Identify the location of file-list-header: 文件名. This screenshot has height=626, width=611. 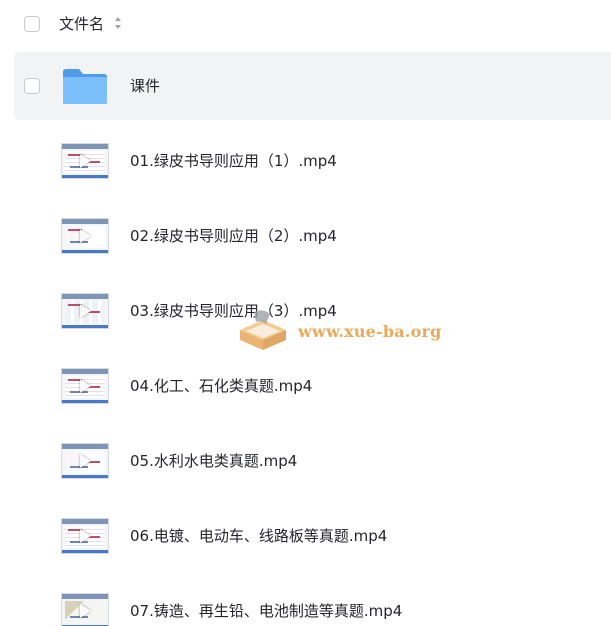
(305, 24).